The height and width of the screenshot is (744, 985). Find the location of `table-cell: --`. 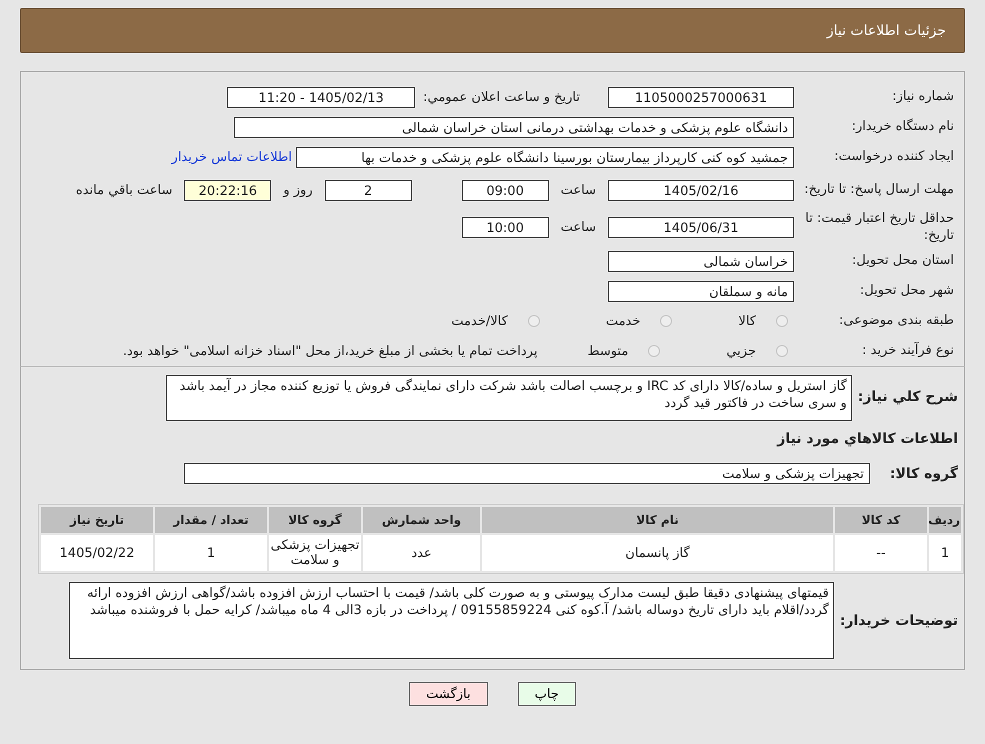

table-cell: -- is located at coordinates (881, 553).